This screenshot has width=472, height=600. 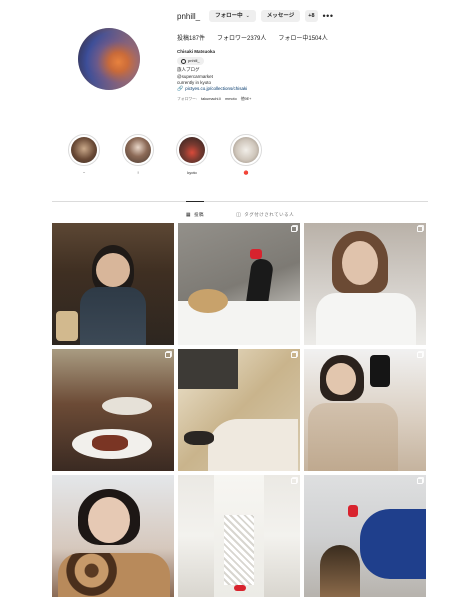 I want to click on highlight-item: 🔴, so click(x=246, y=155).